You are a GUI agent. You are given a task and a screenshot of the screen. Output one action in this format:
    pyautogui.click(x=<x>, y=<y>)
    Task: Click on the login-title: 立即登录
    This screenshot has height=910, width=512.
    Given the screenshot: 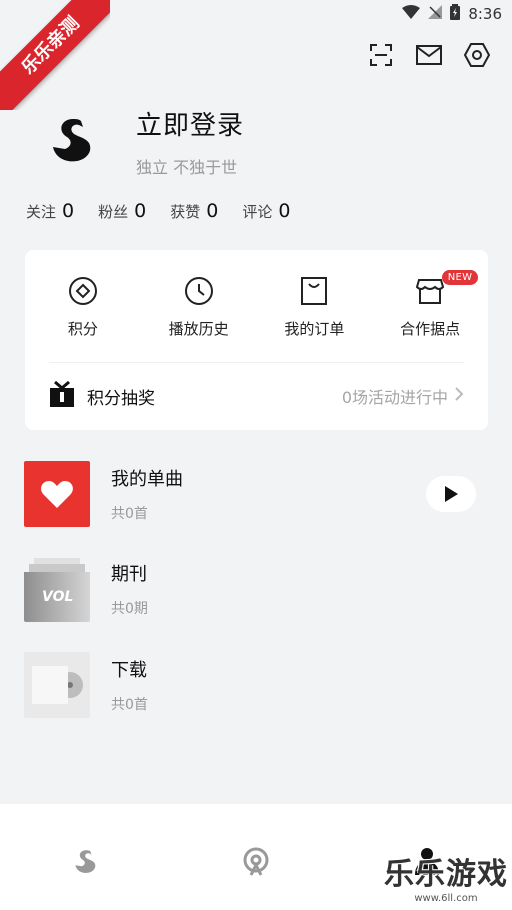 What is the action you would take?
    pyautogui.click(x=190, y=123)
    